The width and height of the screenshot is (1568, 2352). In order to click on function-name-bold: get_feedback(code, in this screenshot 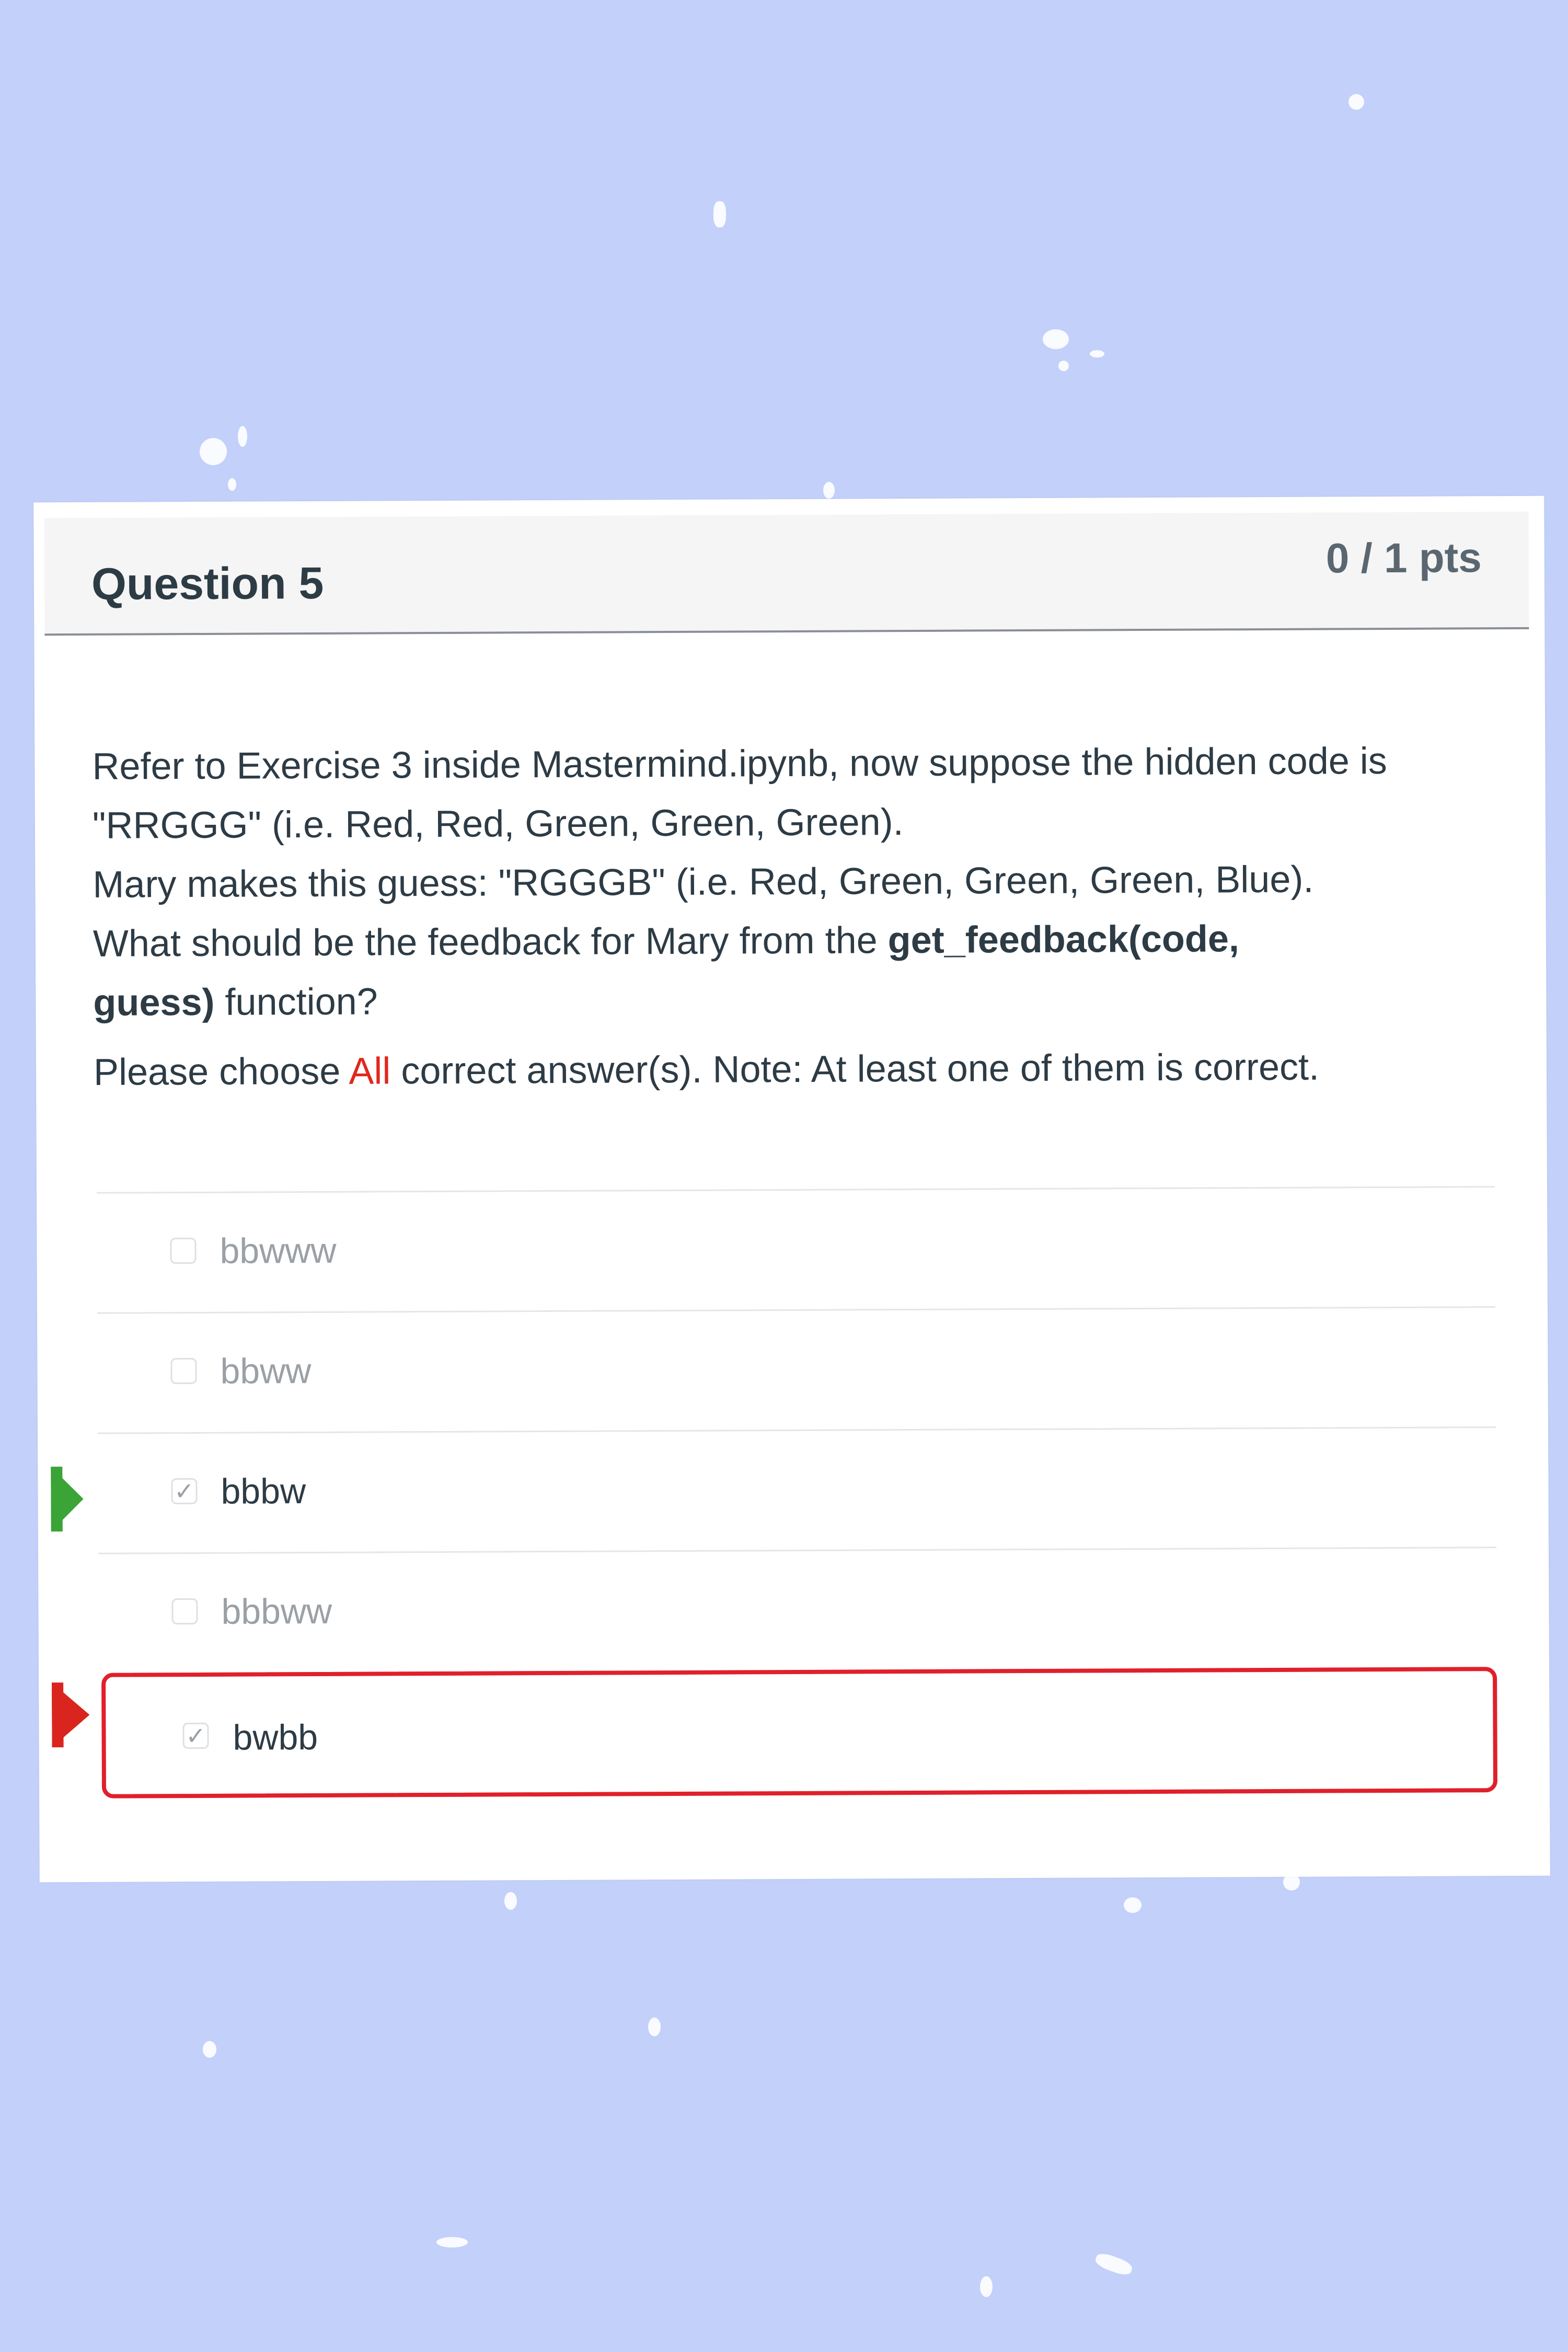, I will do `click(1063, 940)`.